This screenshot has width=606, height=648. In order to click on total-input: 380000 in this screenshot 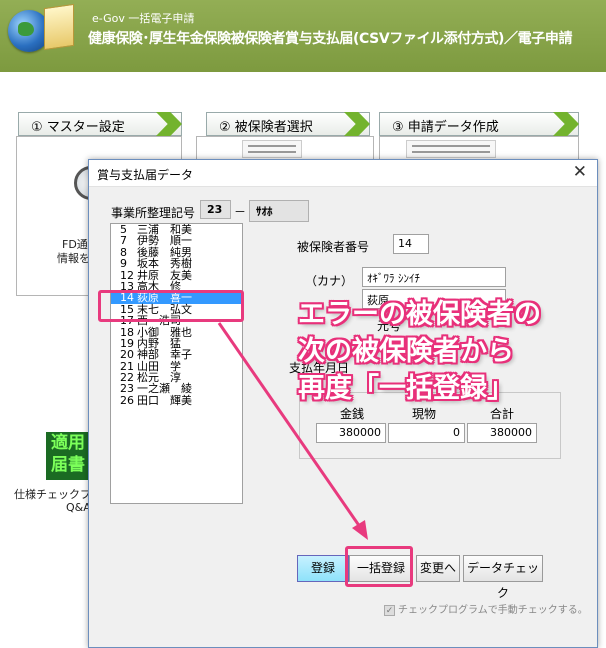, I will do `click(502, 433)`.